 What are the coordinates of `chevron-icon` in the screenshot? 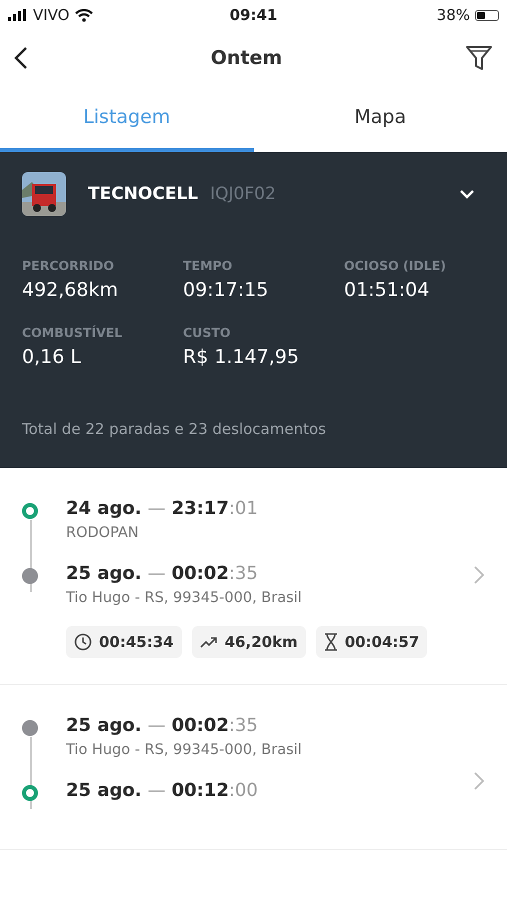 It's located at (467, 194).